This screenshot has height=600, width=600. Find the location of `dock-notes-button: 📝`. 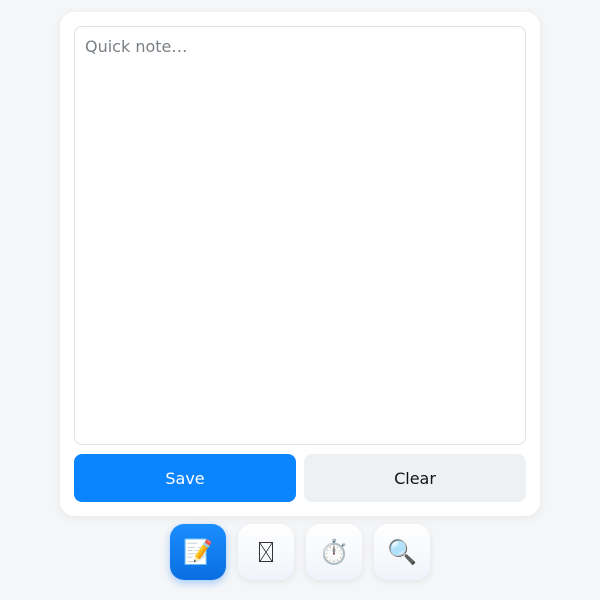

dock-notes-button: 📝 is located at coordinates (198, 552).